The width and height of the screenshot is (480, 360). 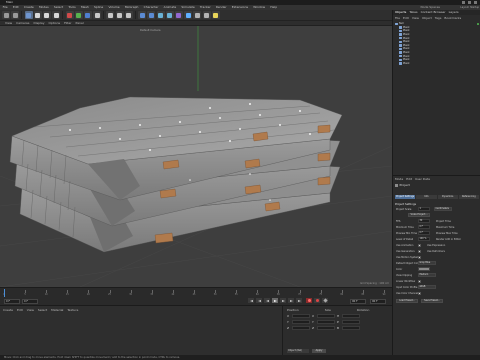 What do you see at coordinates (452, 18) in the screenshot?
I see `object-menu-bookmarks: Bookmarks` at bounding box center [452, 18].